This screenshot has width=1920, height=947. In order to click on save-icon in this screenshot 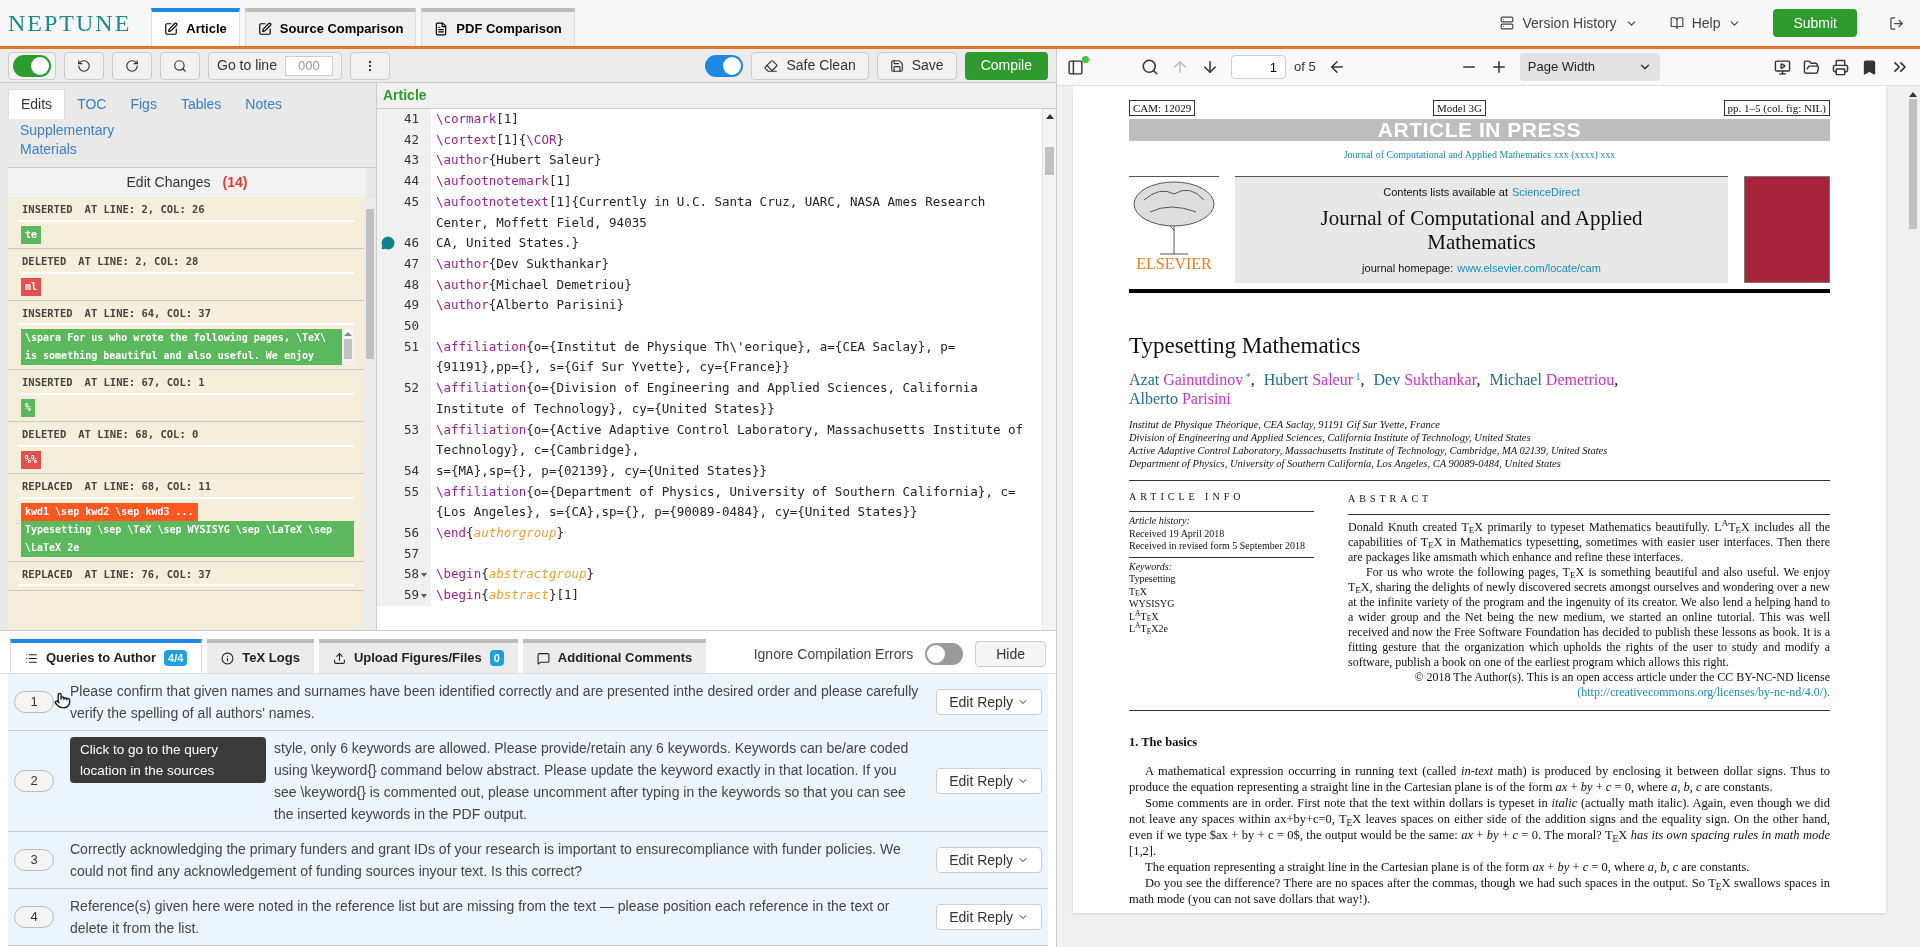, I will do `click(896, 65)`.